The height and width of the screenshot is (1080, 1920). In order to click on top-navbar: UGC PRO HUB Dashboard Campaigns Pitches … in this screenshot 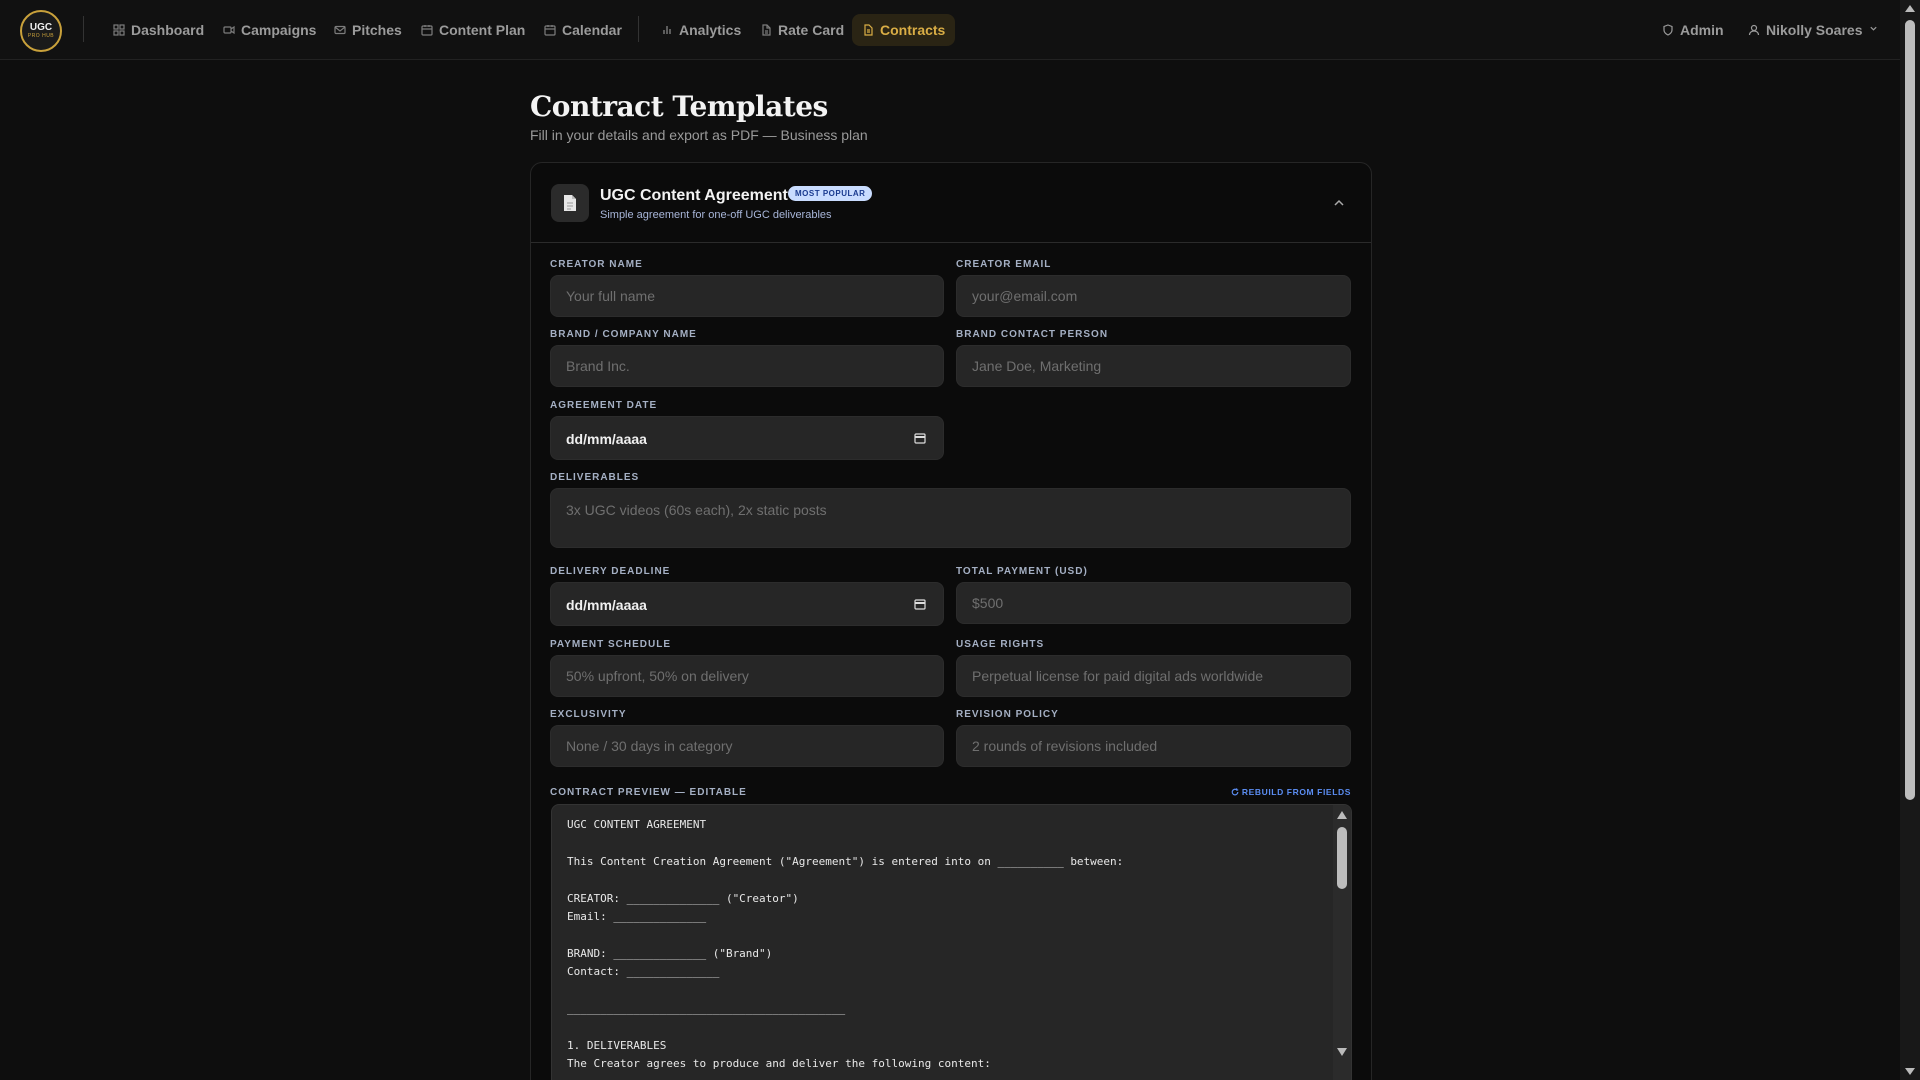, I will do `click(950, 30)`.